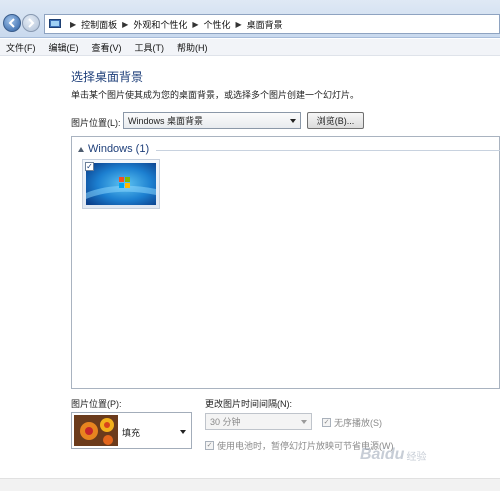  What do you see at coordinates (212, 120) in the screenshot?
I see `picture-location-select: Windows 桌面背景` at bounding box center [212, 120].